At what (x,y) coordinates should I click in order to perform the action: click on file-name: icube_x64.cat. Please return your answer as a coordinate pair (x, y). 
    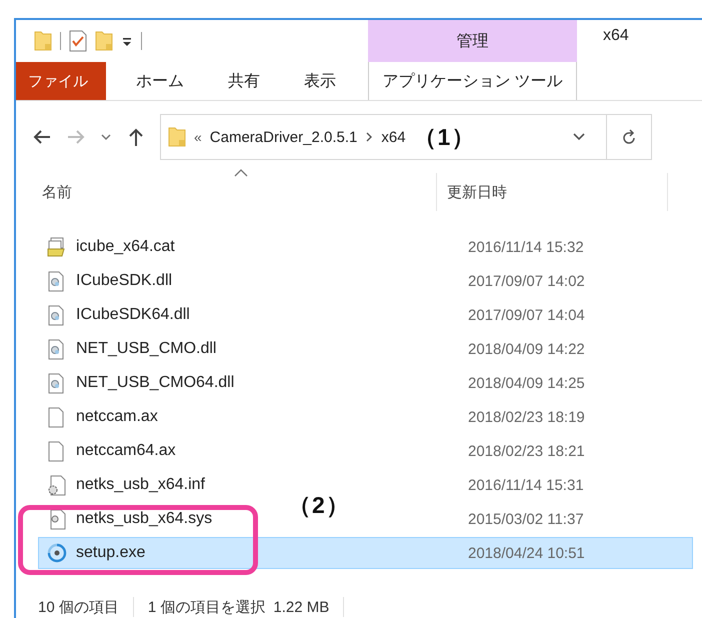
    Looking at the image, I should click on (125, 247).